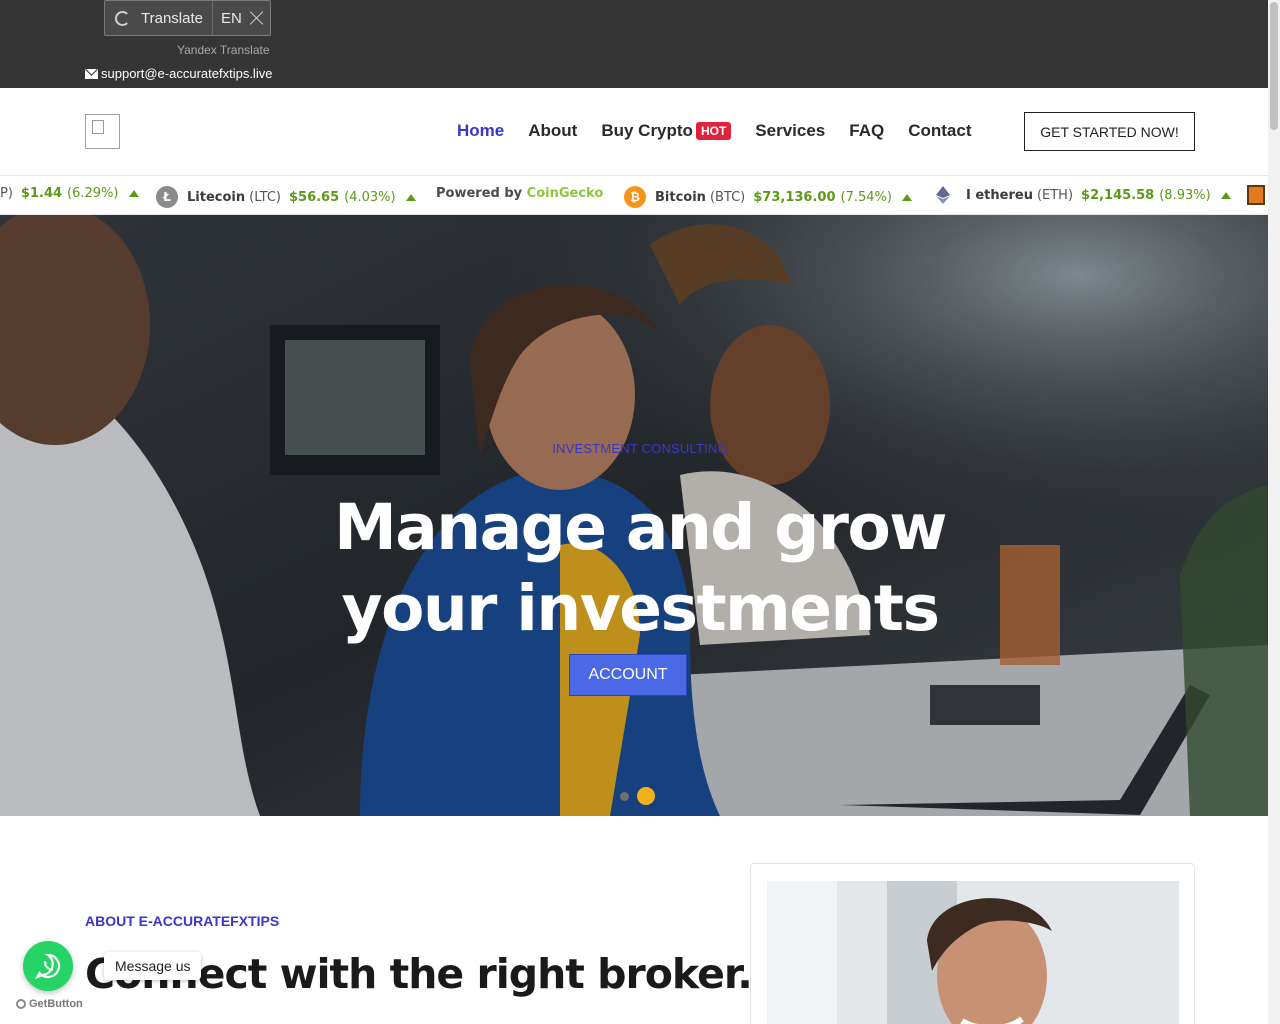 This screenshot has width=1280, height=1024. I want to click on about-image-card, so click(972, 943).